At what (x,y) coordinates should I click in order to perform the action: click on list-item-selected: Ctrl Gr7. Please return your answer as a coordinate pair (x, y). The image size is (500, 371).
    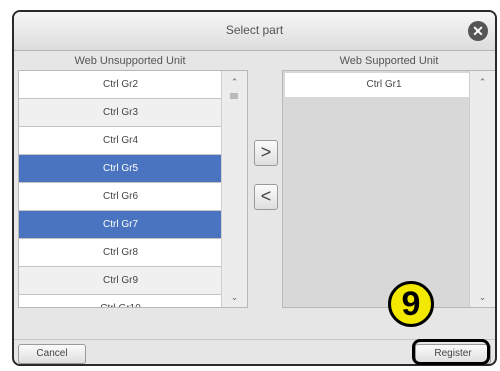
    Looking at the image, I should click on (120, 225).